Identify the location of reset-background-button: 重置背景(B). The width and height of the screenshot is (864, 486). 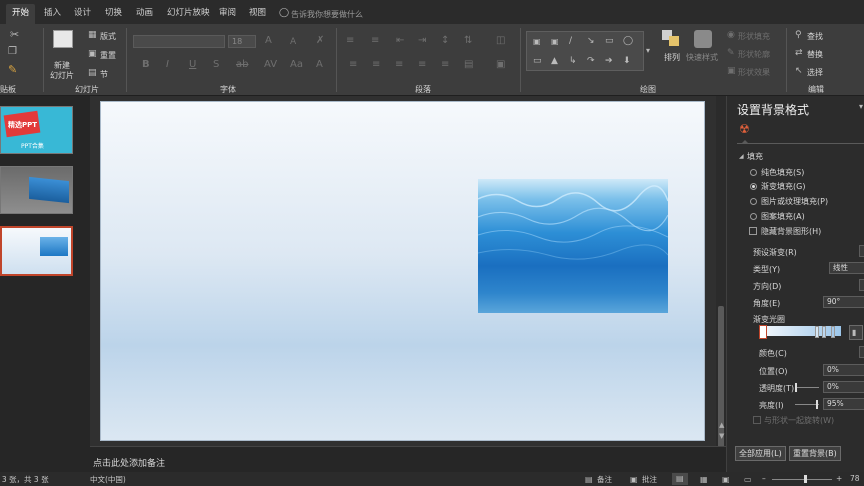
(815, 453).